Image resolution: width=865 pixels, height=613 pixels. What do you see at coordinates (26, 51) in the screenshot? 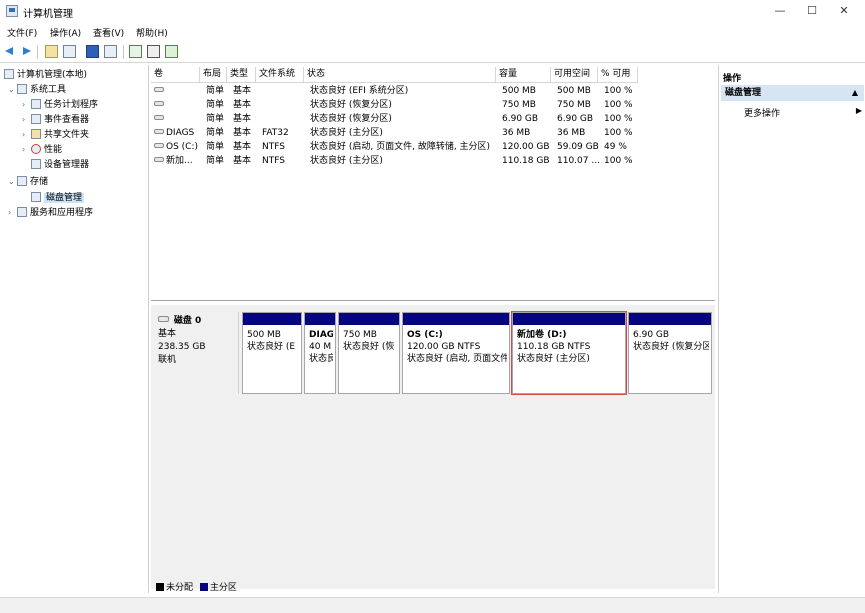
I see `forward-icon` at bounding box center [26, 51].